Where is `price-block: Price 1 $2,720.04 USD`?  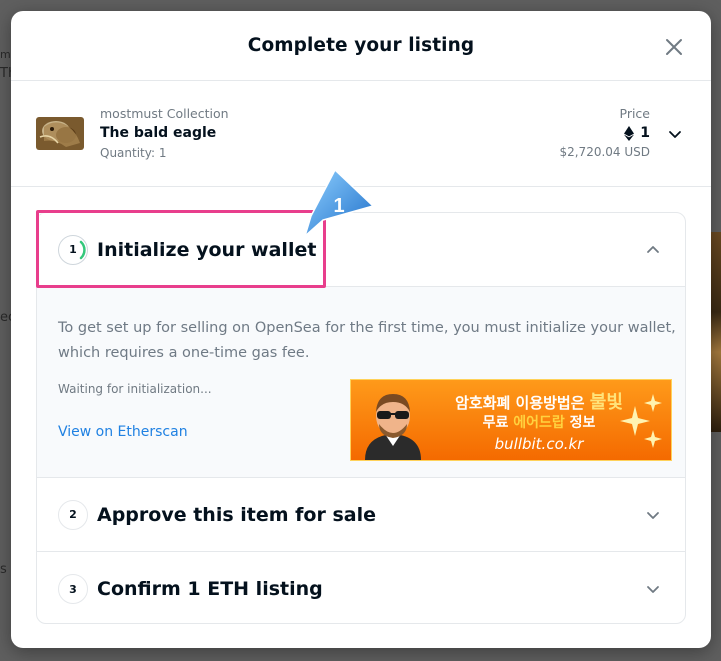
price-block: Price 1 $2,720.04 USD is located at coordinates (604, 132).